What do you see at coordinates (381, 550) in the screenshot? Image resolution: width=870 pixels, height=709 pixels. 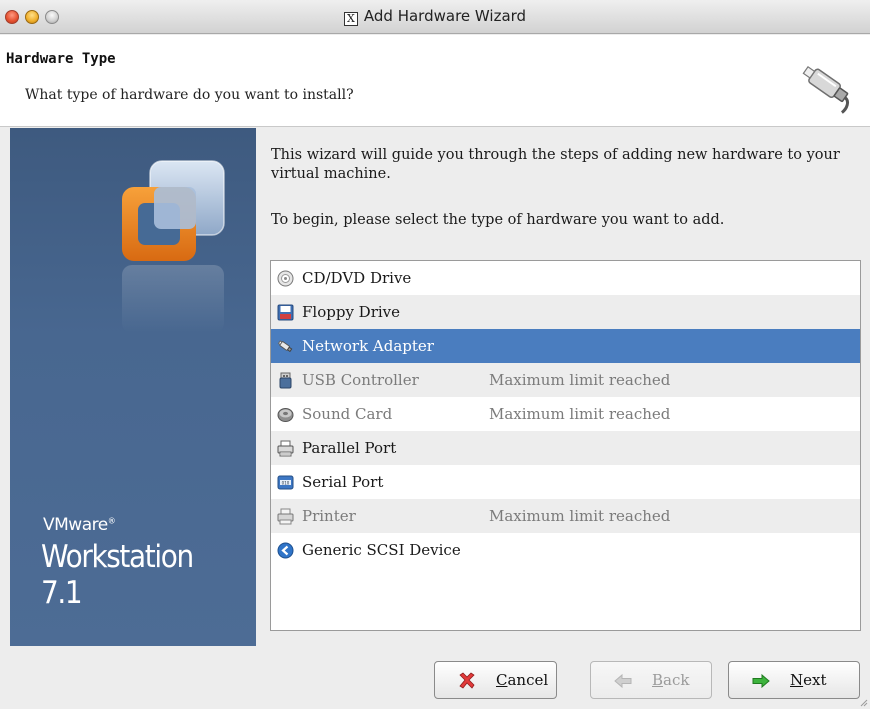 I see `item-label: Generic SCSI Device` at bounding box center [381, 550].